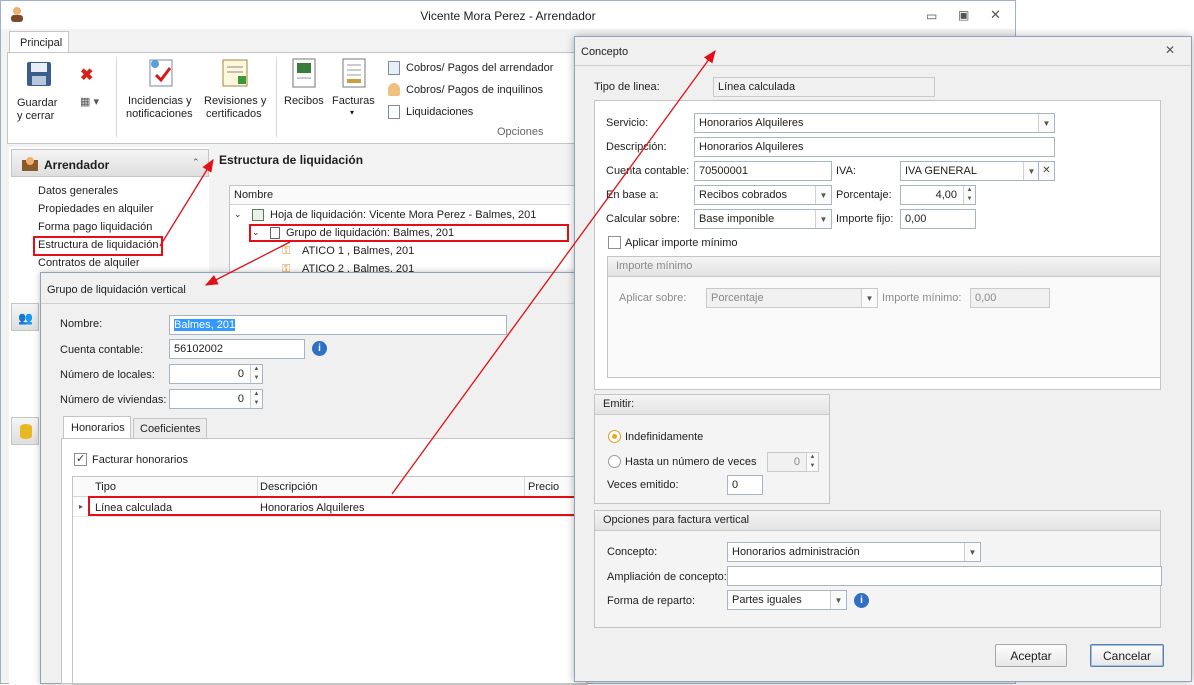  Describe the element at coordinates (614, 242) in the screenshot. I see `aplicar-minimo-checkbox` at that location.